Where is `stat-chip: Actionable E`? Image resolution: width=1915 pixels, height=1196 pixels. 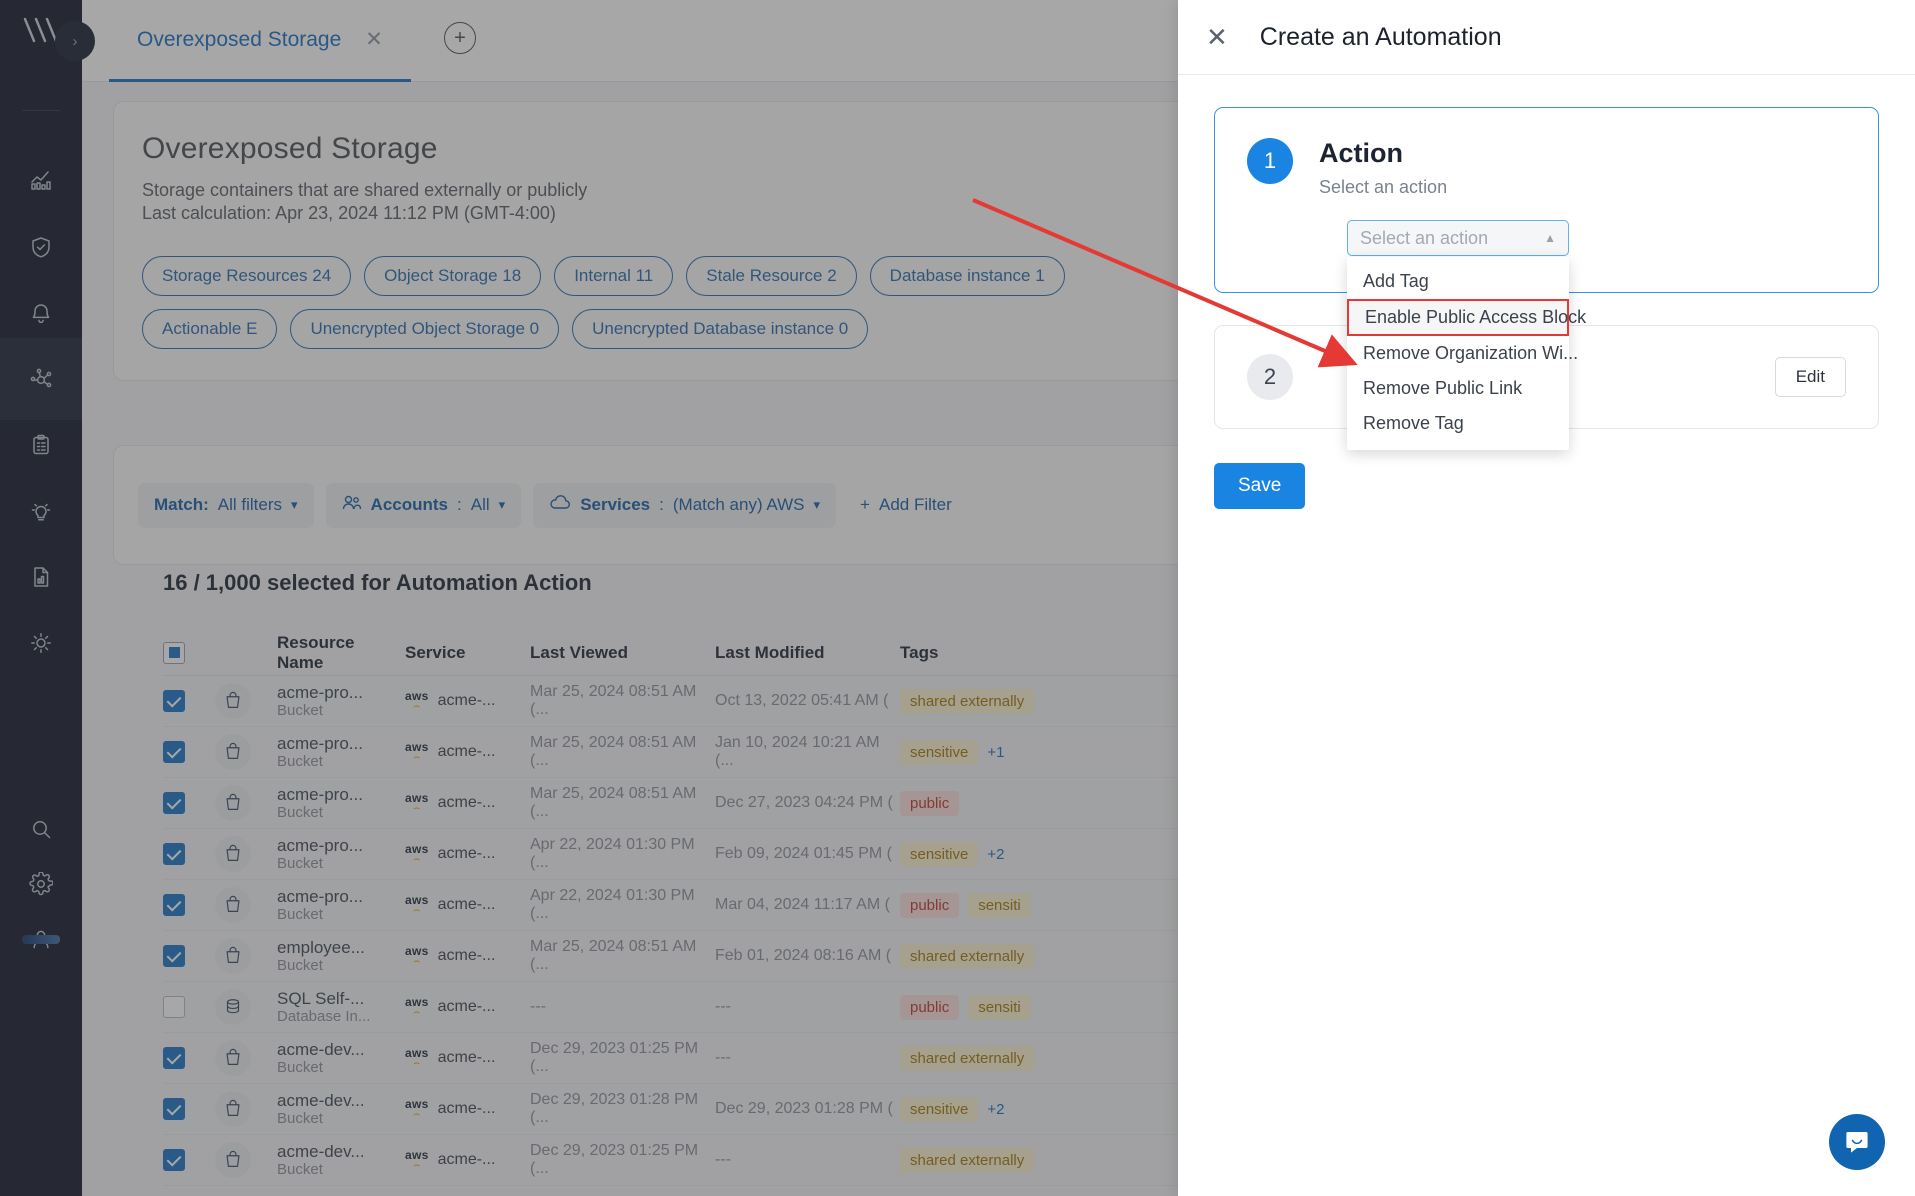
stat-chip: Actionable E is located at coordinates (210, 328).